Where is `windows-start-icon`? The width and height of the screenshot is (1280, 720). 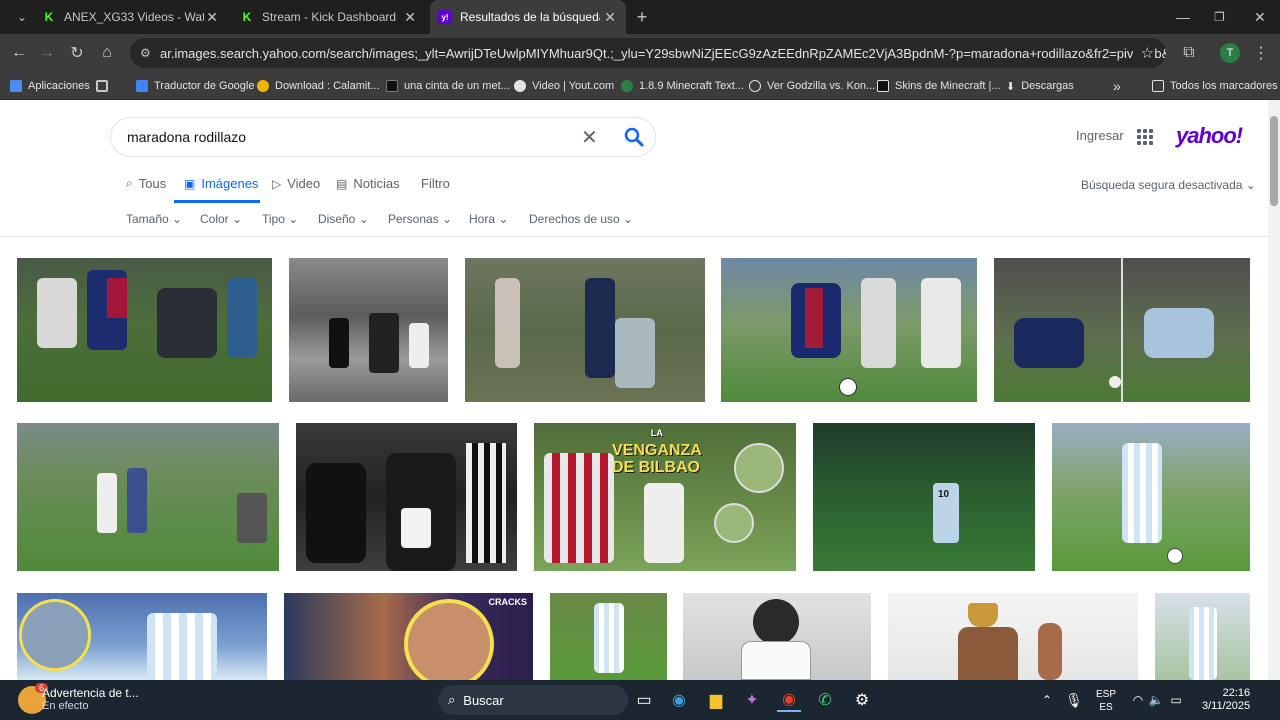 windows-start-icon is located at coordinates (417, 700).